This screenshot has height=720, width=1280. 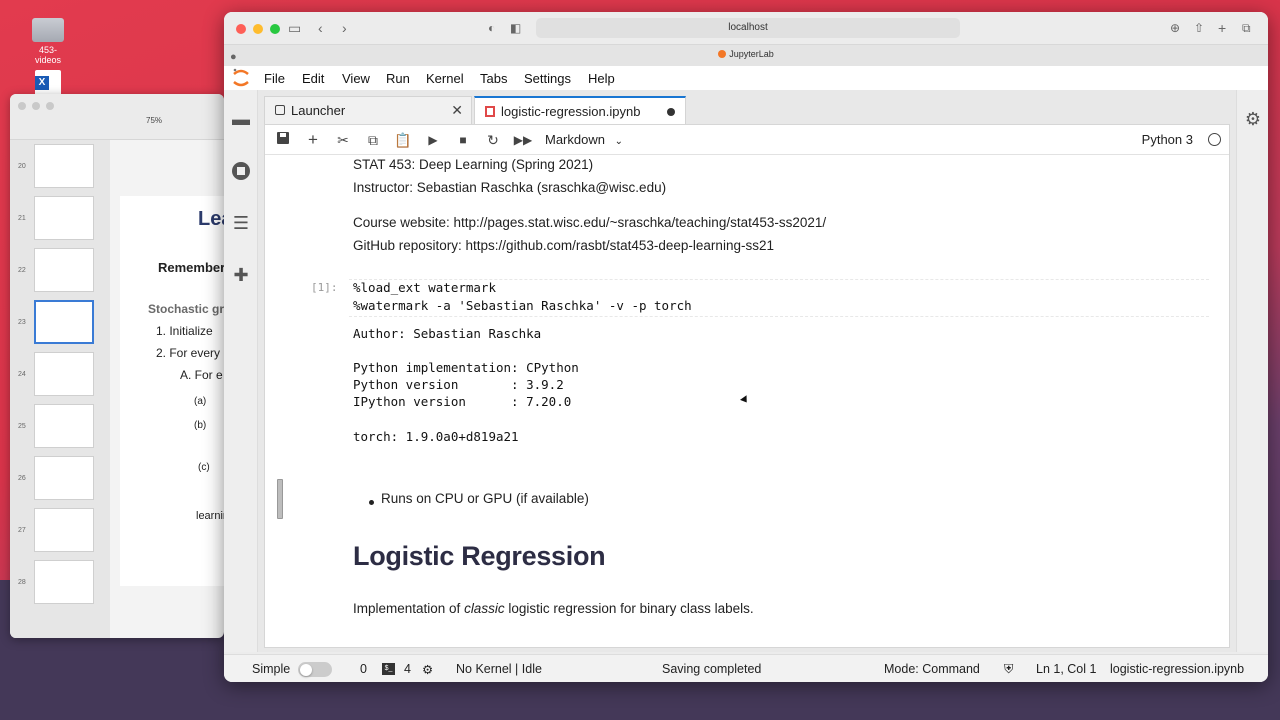 What do you see at coordinates (571, 111) in the screenshot?
I see `tab-notebook-label: logistic-regression.ipynb` at bounding box center [571, 111].